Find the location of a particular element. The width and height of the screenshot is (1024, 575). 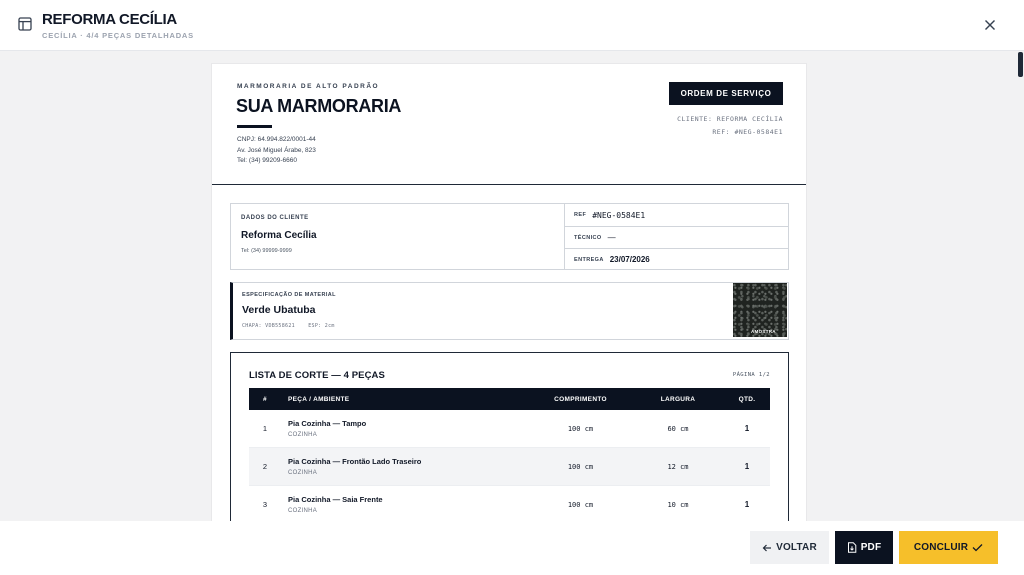

material-sample-image: AMOSTRA is located at coordinates (760, 310).